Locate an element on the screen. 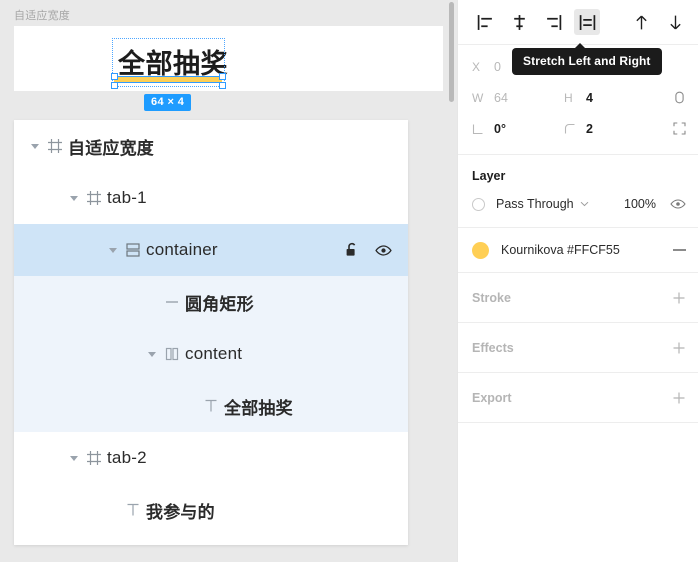 The height and width of the screenshot is (562, 698). rotation-field: 0° is located at coordinates (518, 129).